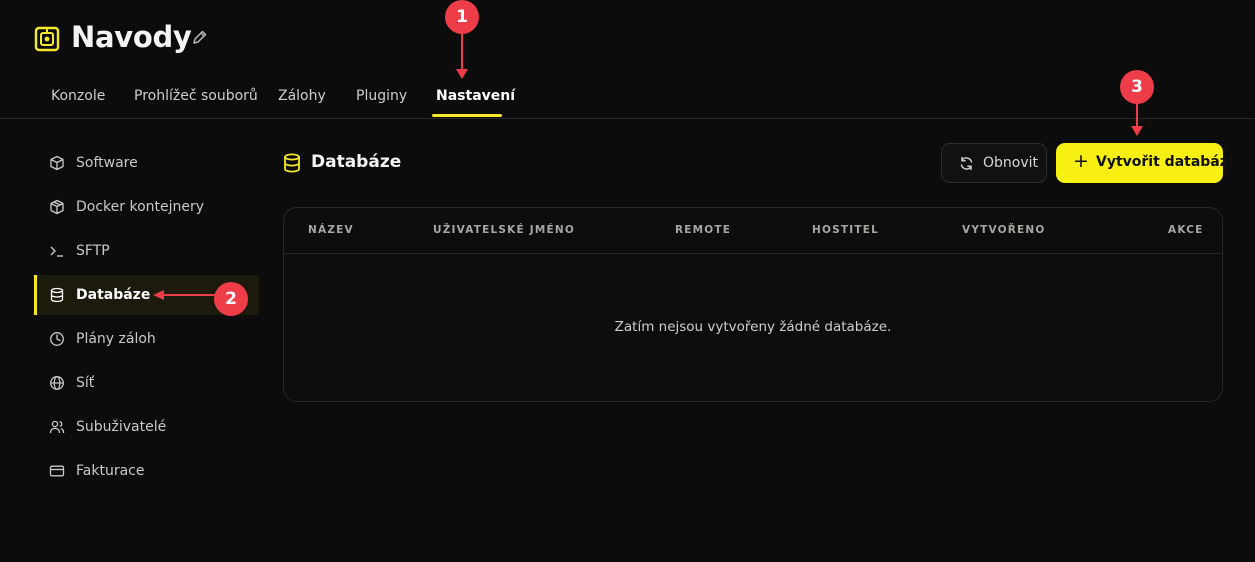  Describe the element at coordinates (504, 230) in the screenshot. I see `column-header-username: UŽIVATELSKÉ JMÉNO` at that location.